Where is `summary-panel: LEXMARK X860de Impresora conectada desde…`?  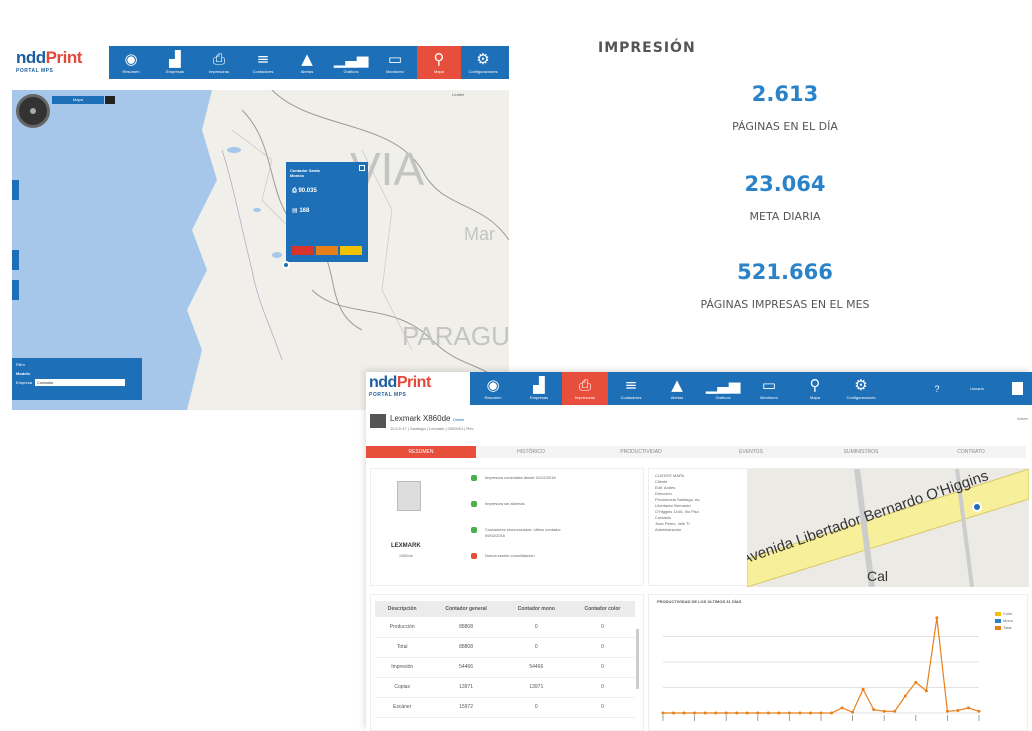 summary-panel: LEXMARK X860de Impresora conectada desde… is located at coordinates (507, 527).